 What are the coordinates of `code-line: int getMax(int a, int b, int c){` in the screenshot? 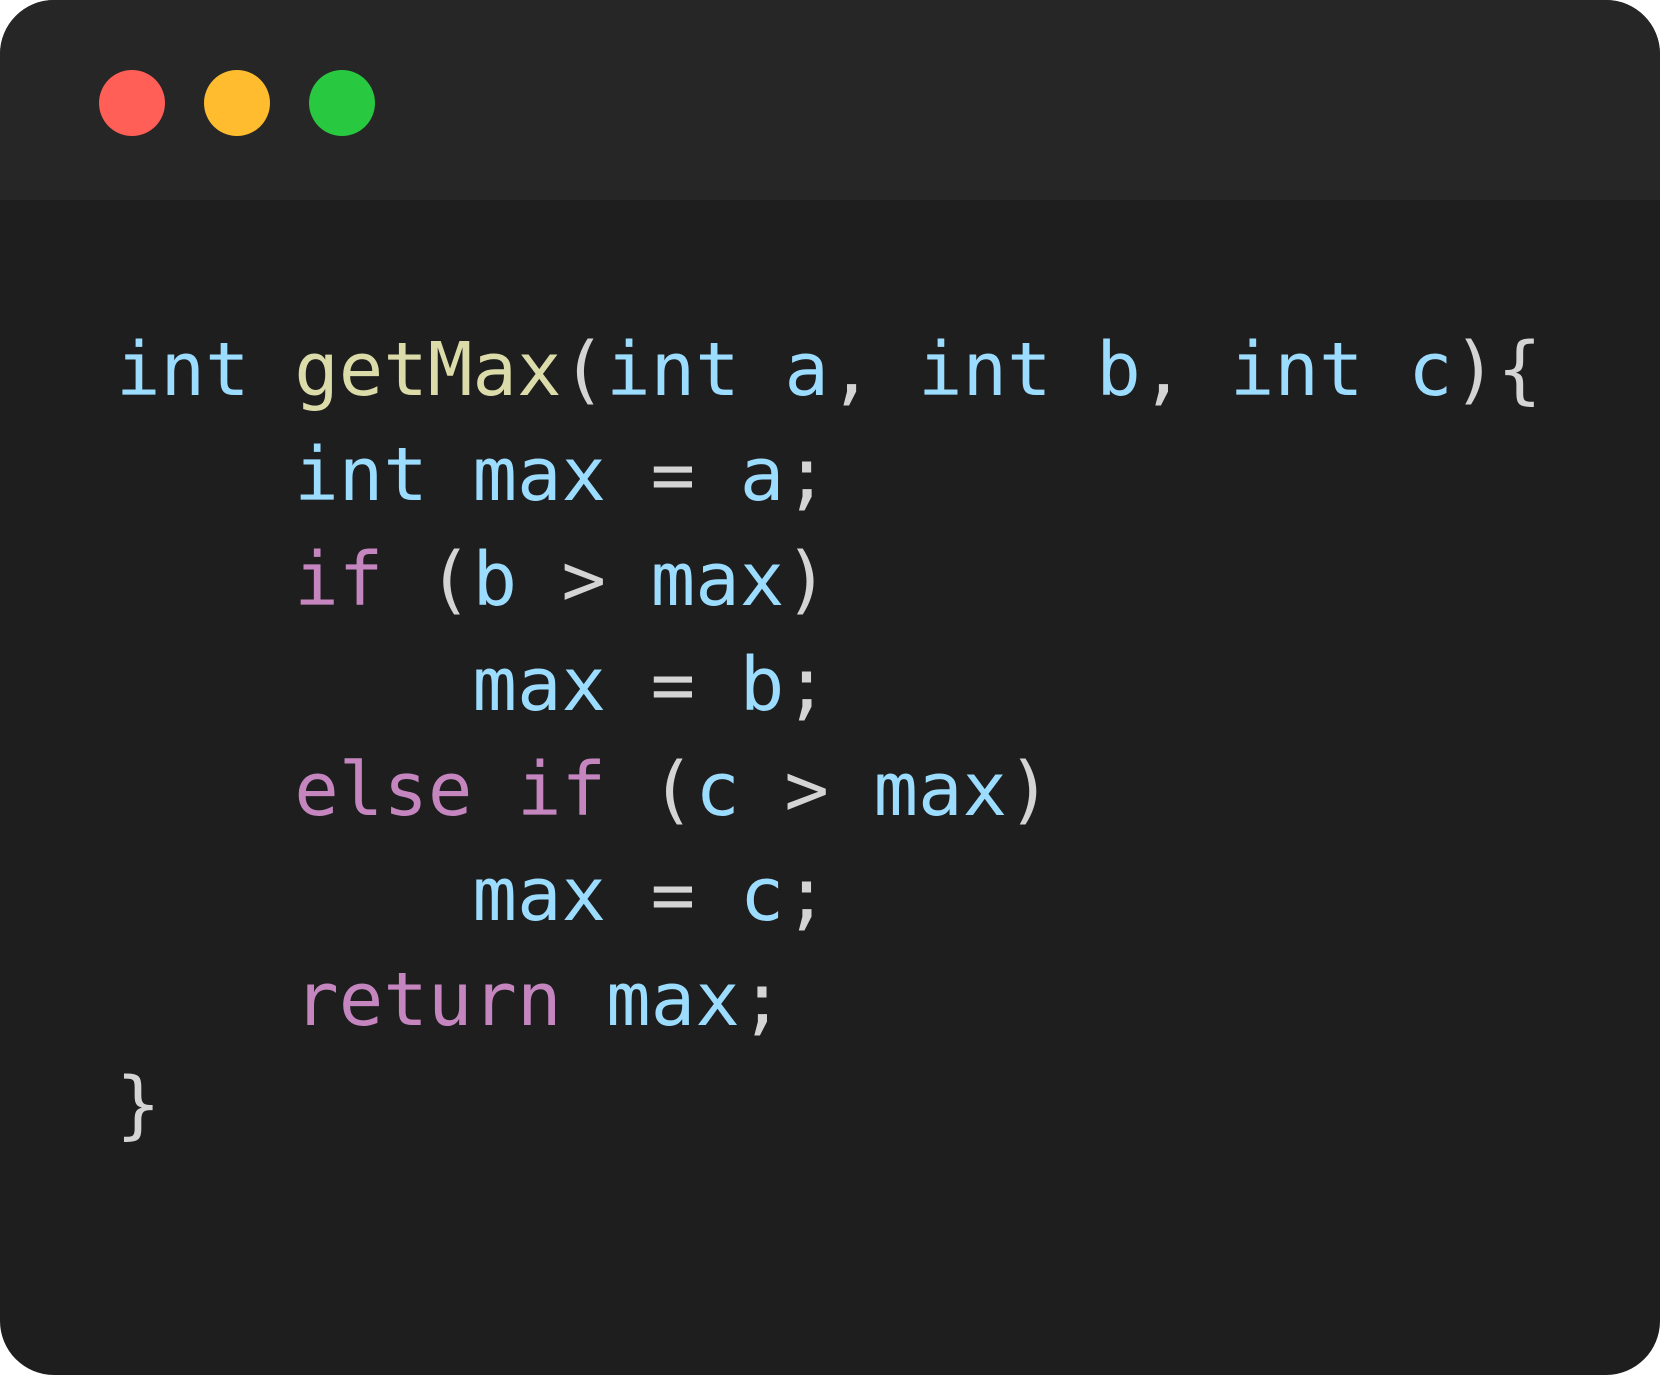 It's located at (829, 370).